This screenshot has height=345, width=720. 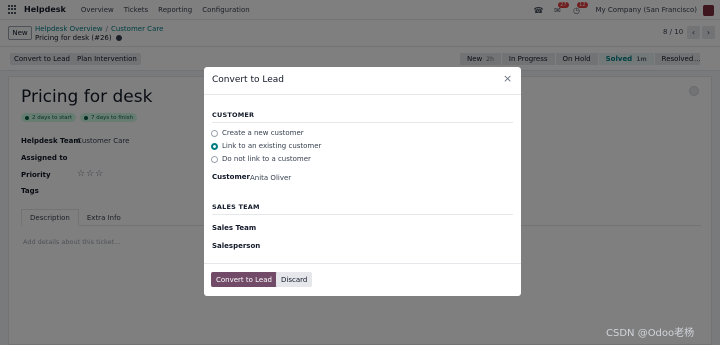 I want to click on salesperson-label: Salesperson, so click(x=236, y=246).